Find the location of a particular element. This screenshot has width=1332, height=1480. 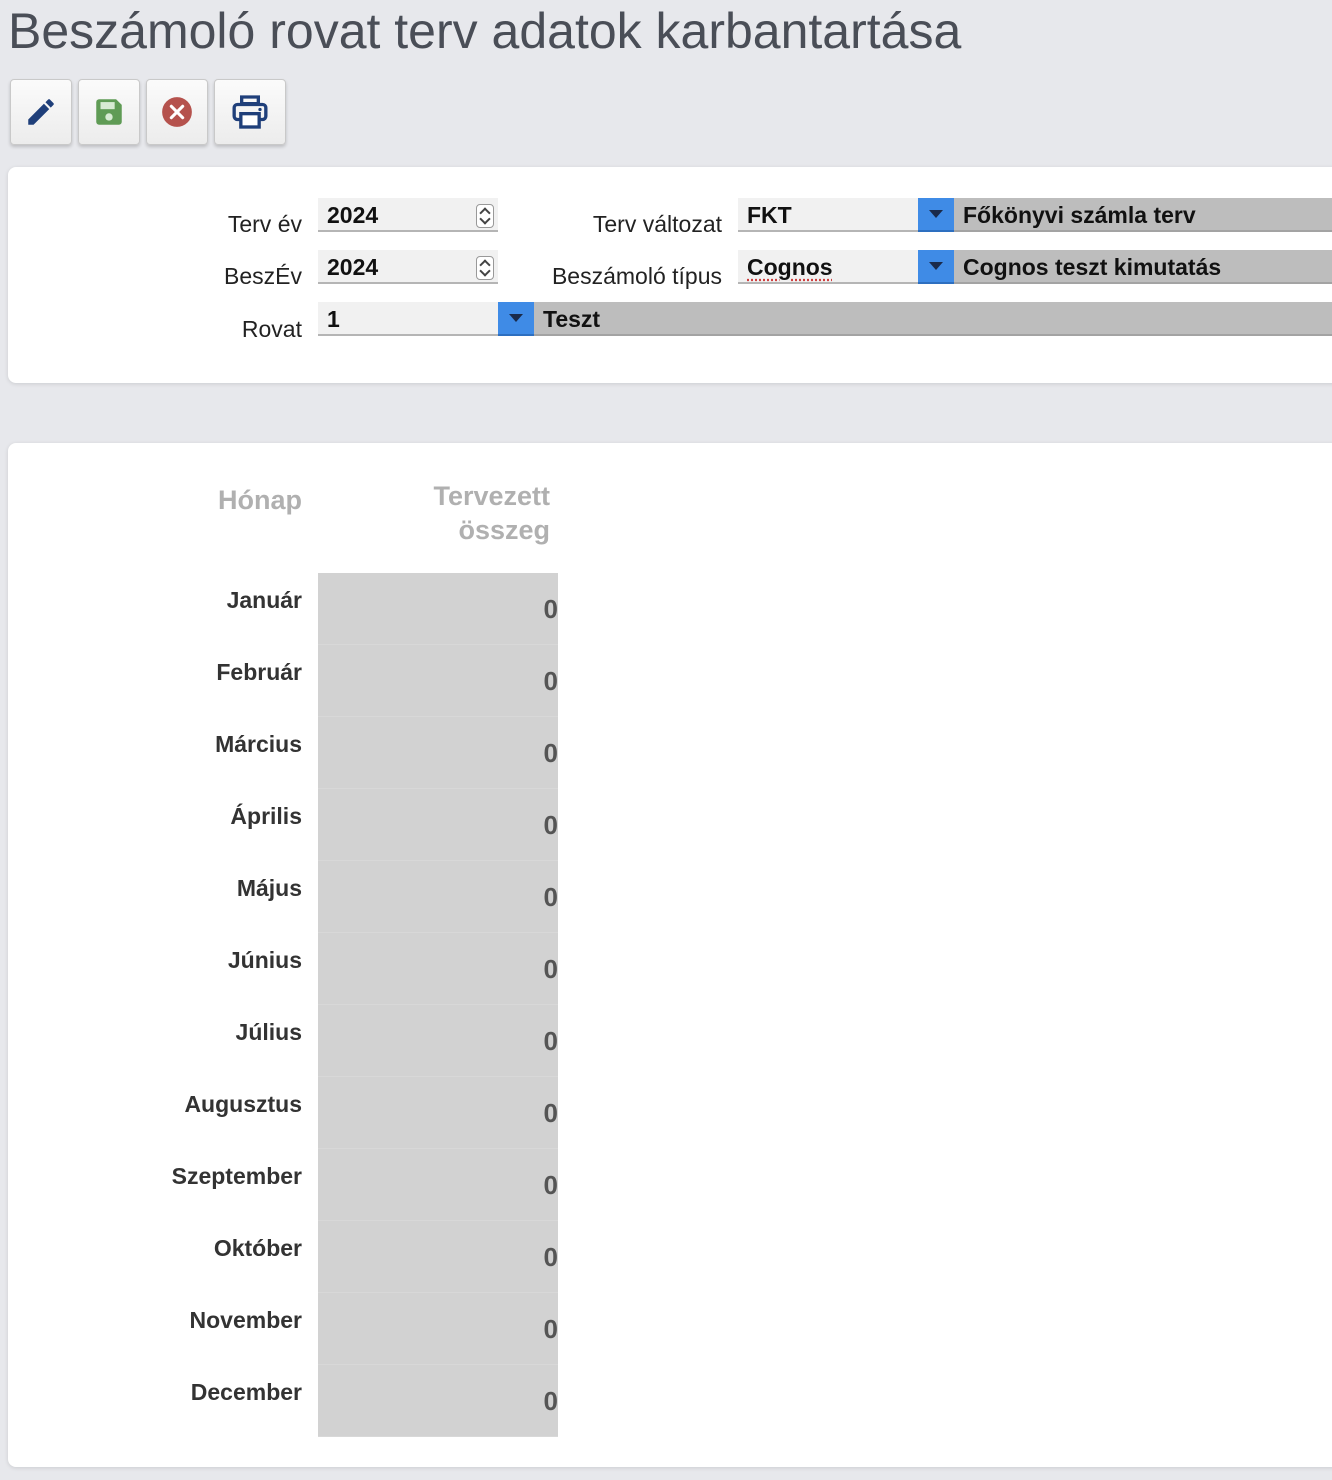

cancel-icon is located at coordinates (177, 112).